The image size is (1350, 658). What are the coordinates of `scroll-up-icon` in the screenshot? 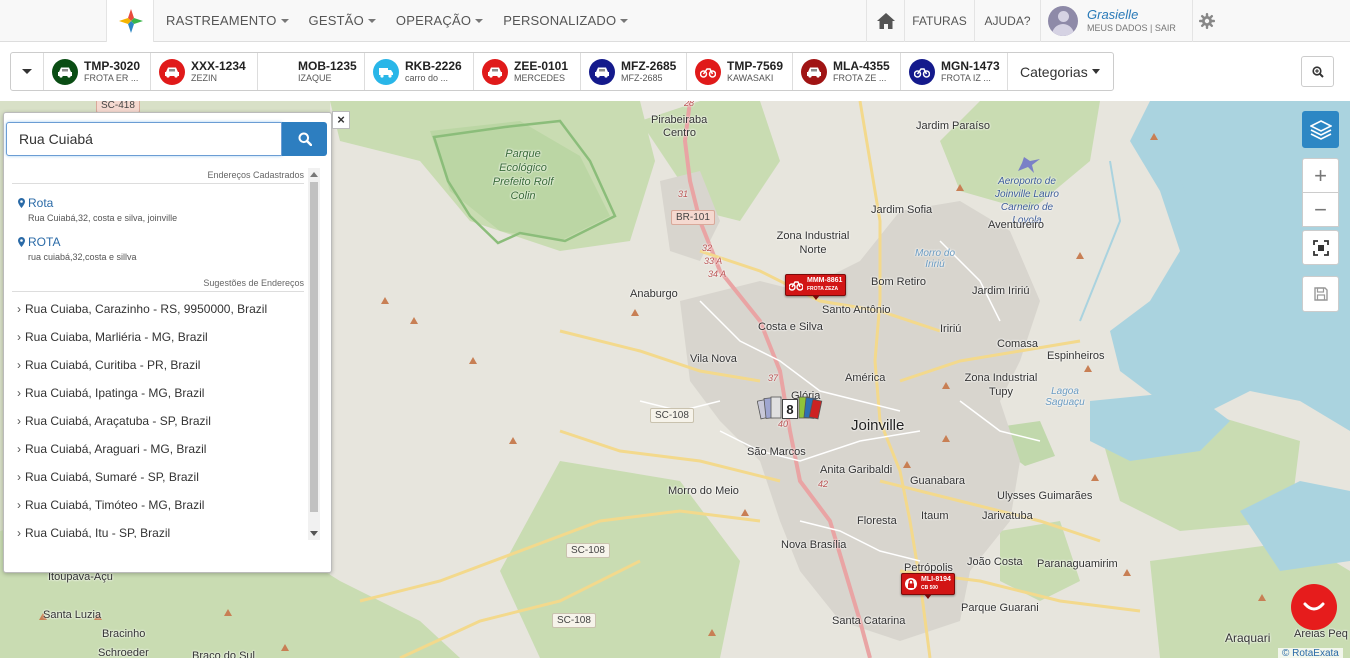 It's located at (314, 174).